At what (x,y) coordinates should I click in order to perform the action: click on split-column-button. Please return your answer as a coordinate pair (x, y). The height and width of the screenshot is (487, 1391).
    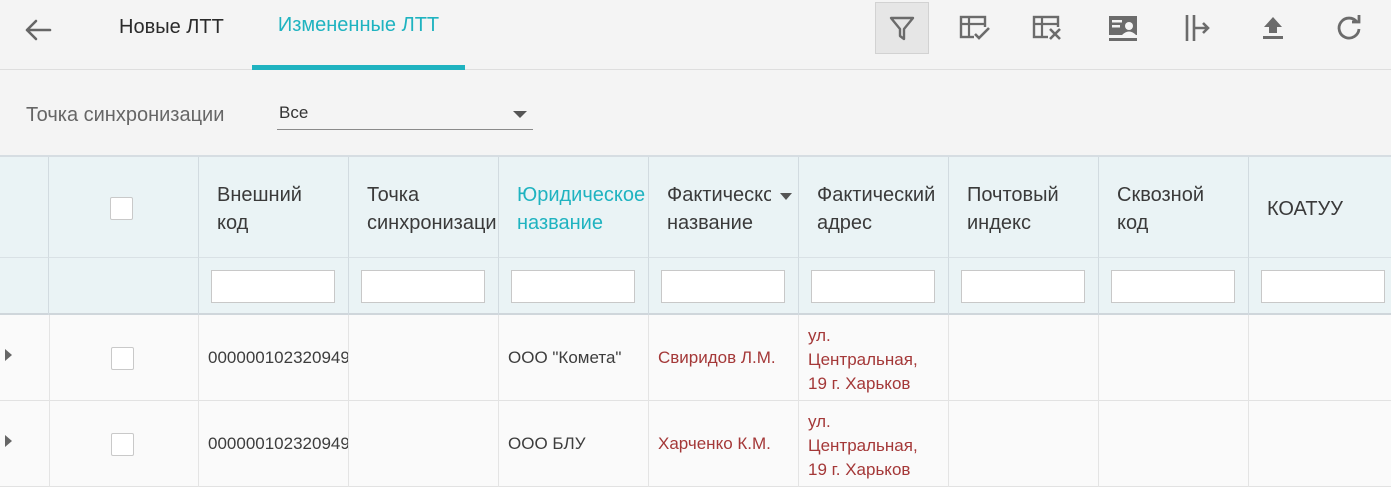
    Looking at the image, I should click on (1196, 28).